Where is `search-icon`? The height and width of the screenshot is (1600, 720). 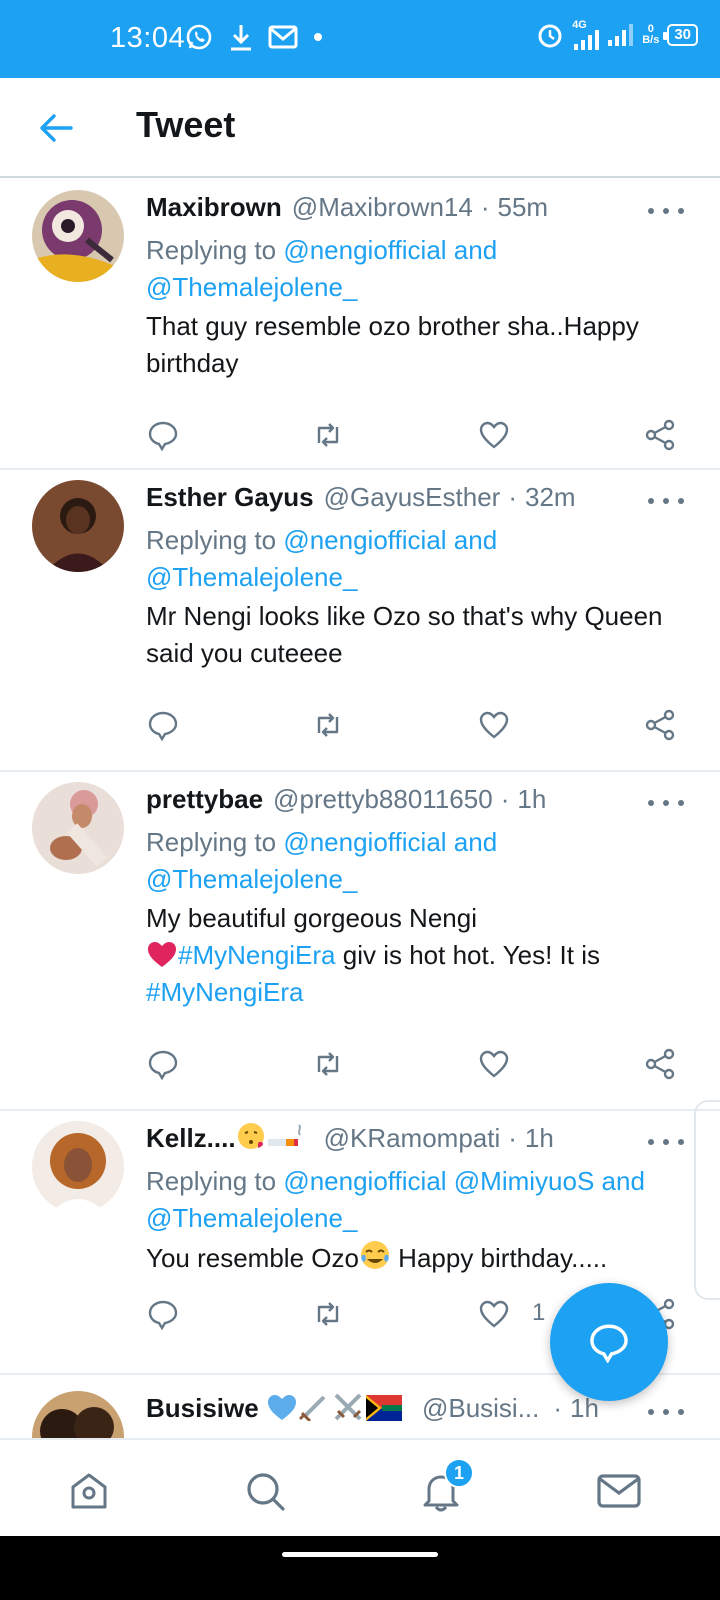 search-icon is located at coordinates (266, 1492).